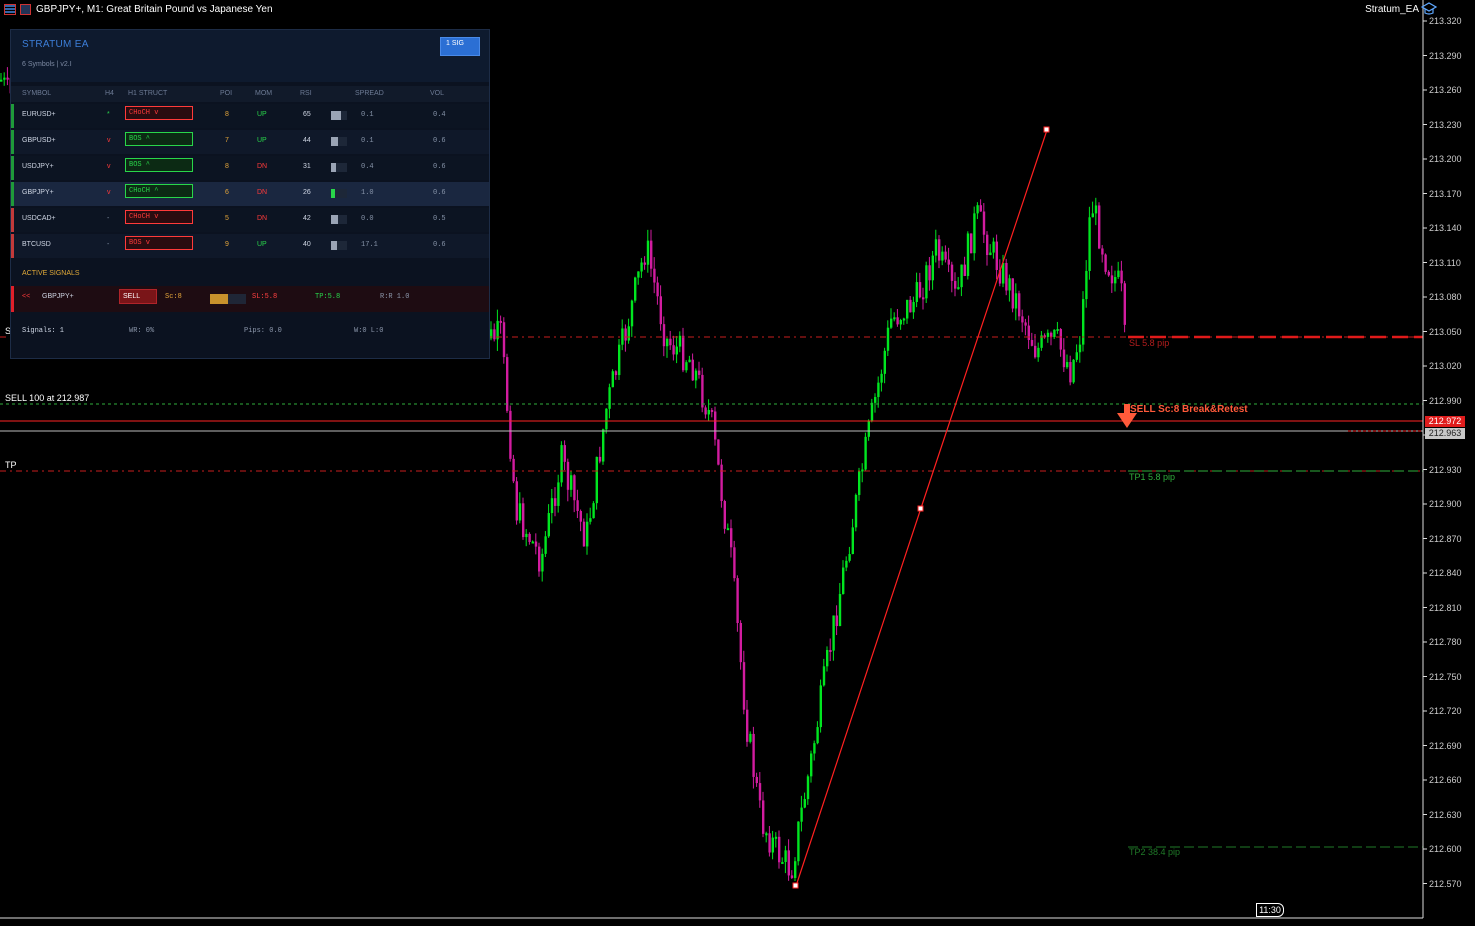 The width and height of the screenshot is (1475, 926). I want to click on row-symbol: USDCAD+, so click(39, 218).